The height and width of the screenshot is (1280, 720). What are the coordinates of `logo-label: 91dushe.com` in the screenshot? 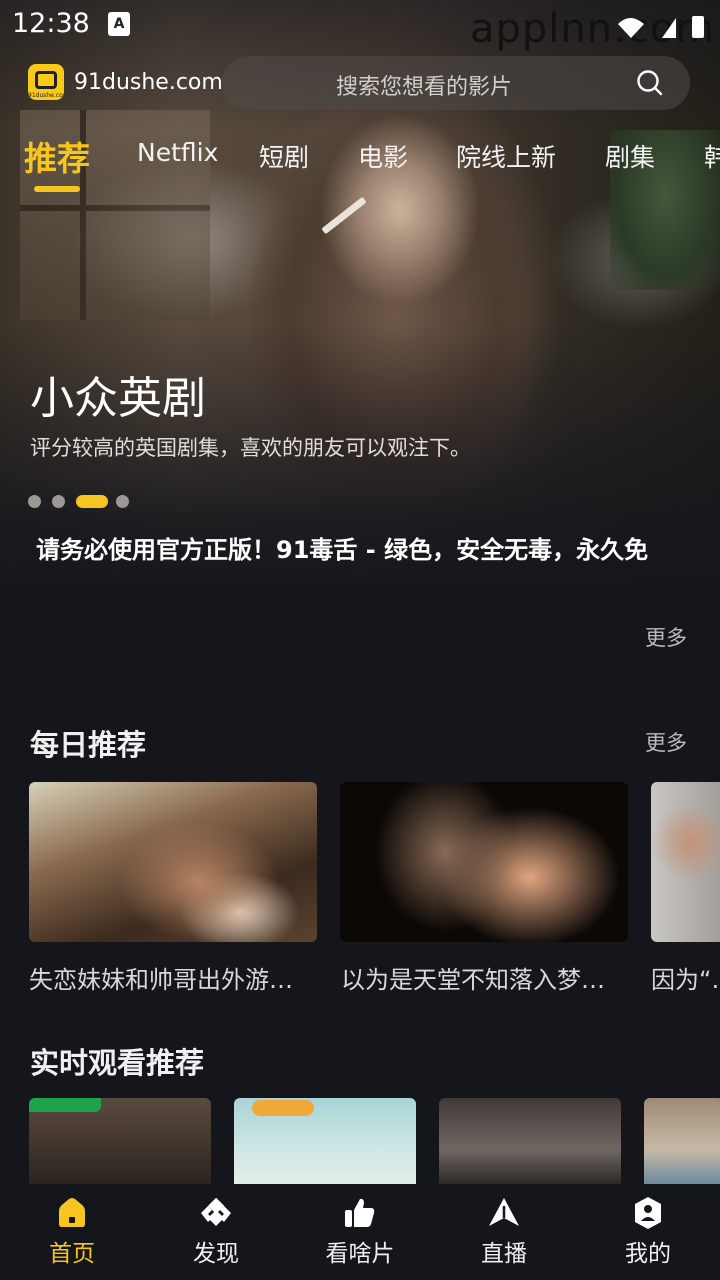 It's located at (46, 95).